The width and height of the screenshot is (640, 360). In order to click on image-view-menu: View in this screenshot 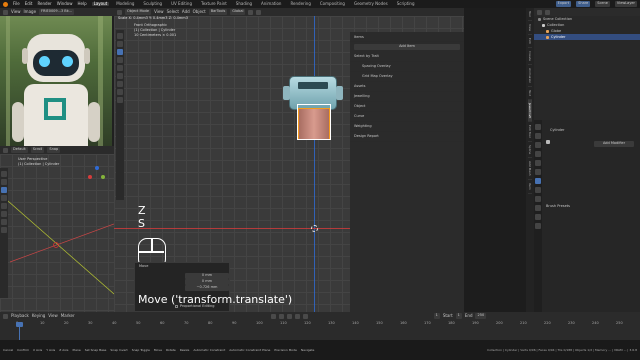, I will do `click(16, 12)`.